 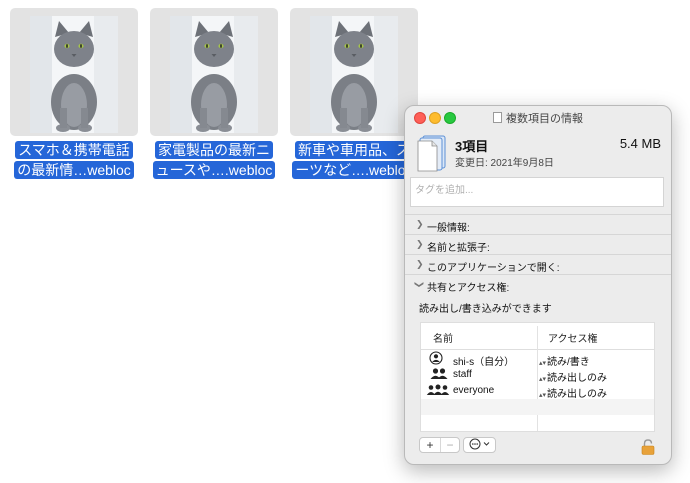 I want to click on selection-size: 5.4 MB, so click(x=640, y=143).